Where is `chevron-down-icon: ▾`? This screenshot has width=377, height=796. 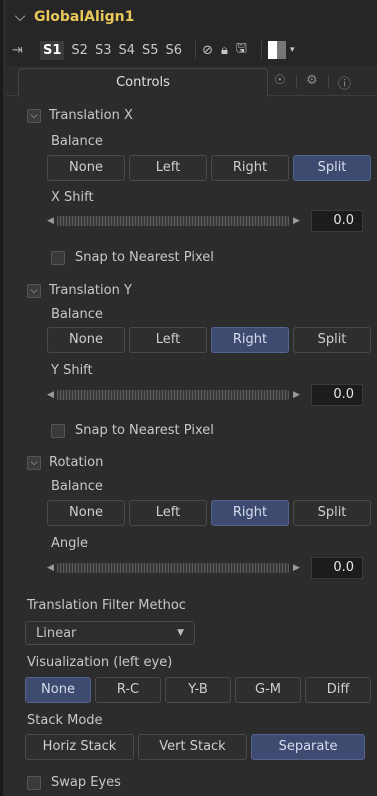
chevron-down-icon: ▾ is located at coordinates (292, 50).